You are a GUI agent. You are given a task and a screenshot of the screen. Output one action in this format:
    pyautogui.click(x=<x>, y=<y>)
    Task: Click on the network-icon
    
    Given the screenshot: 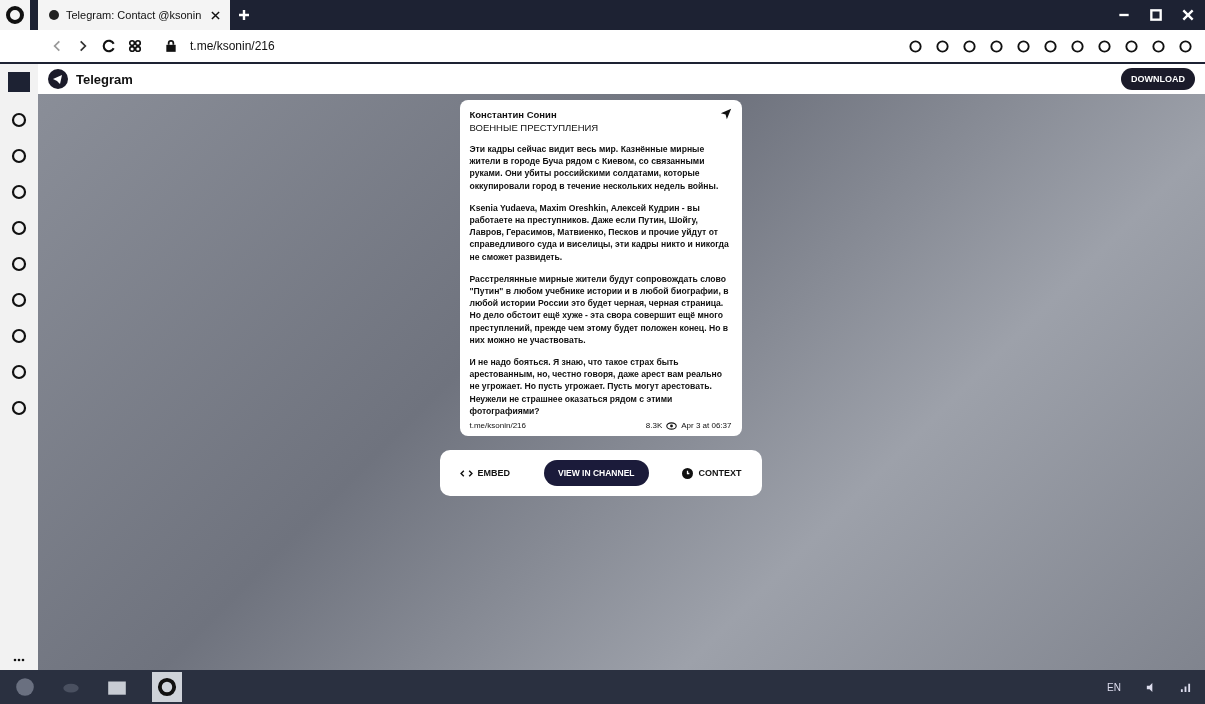 What is the action you would take?
    pyautogui.click(x=1185, y=687)
    